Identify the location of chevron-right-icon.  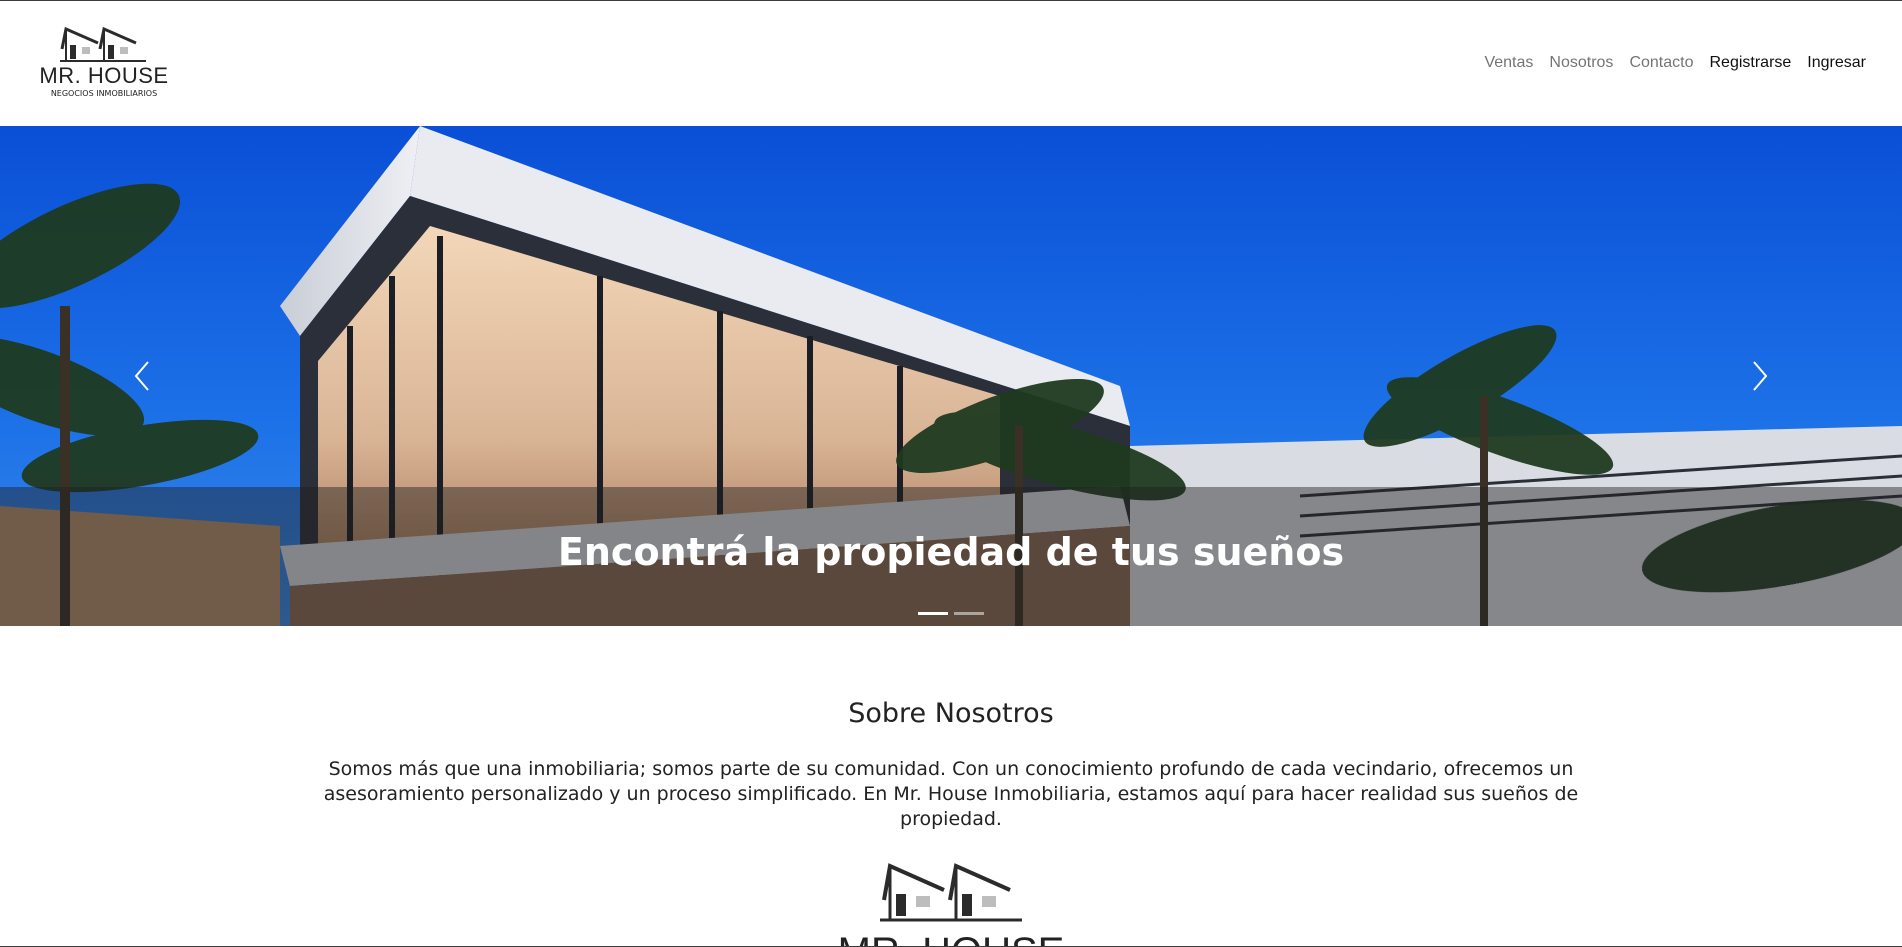
(1760, 376).